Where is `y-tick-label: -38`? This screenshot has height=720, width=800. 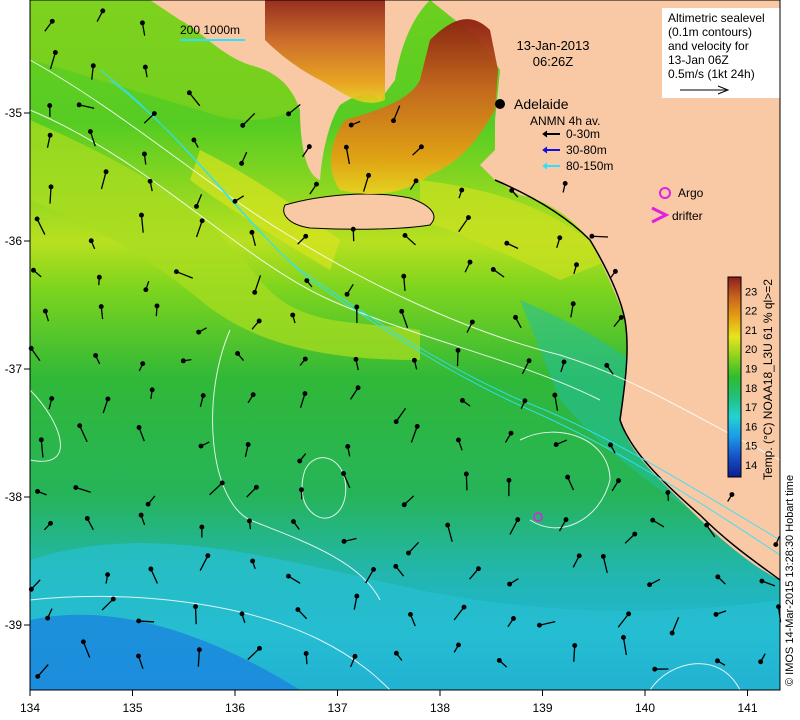 y-tick-label: -38 is located at coordinates (14, 497).